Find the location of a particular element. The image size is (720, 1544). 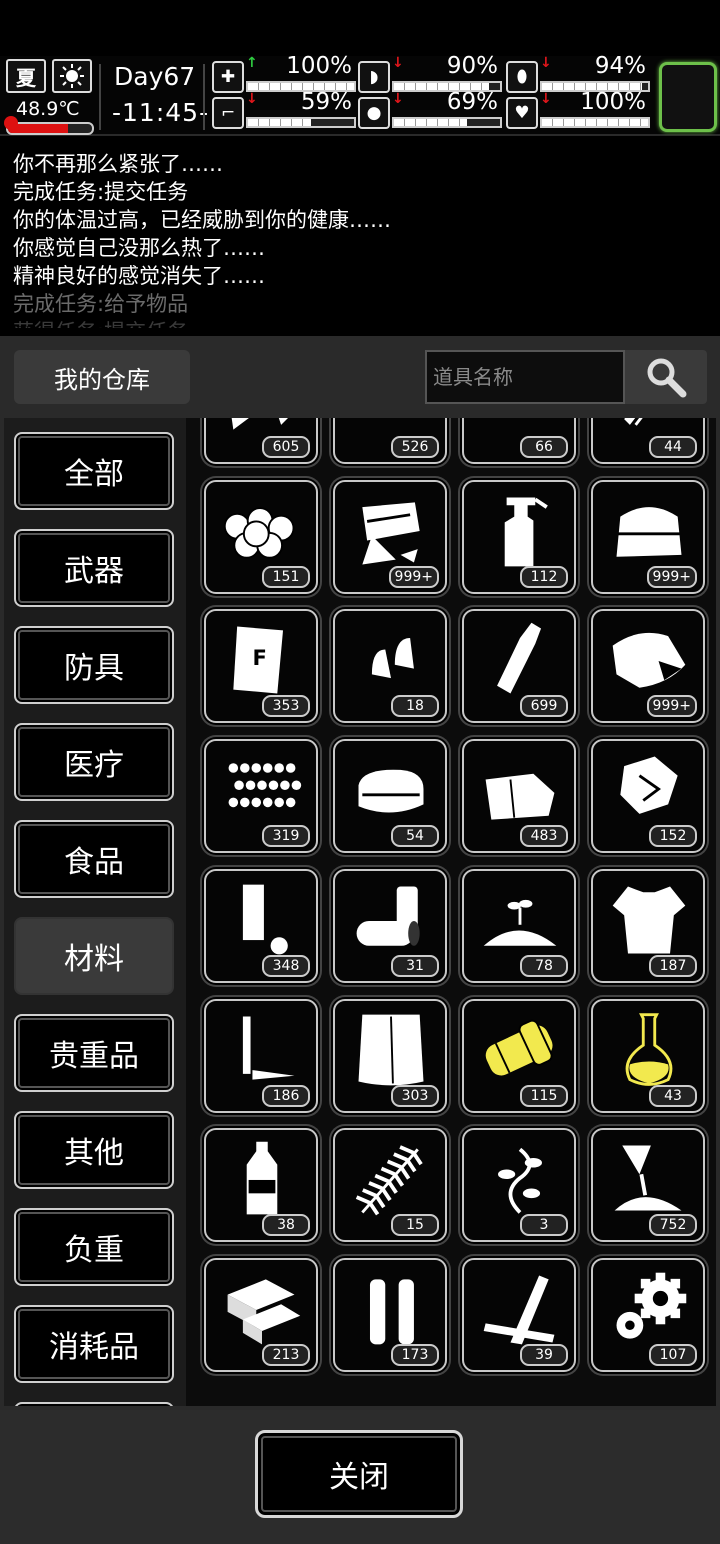

search-icon is located at coordinates (667, 378).